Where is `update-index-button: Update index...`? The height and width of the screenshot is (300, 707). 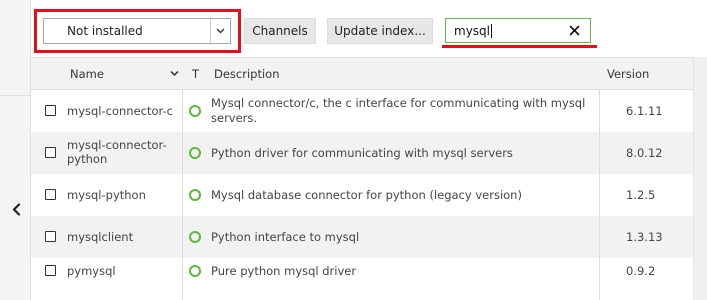 update-index-button: Update index... is located at coordinates (380, 31).